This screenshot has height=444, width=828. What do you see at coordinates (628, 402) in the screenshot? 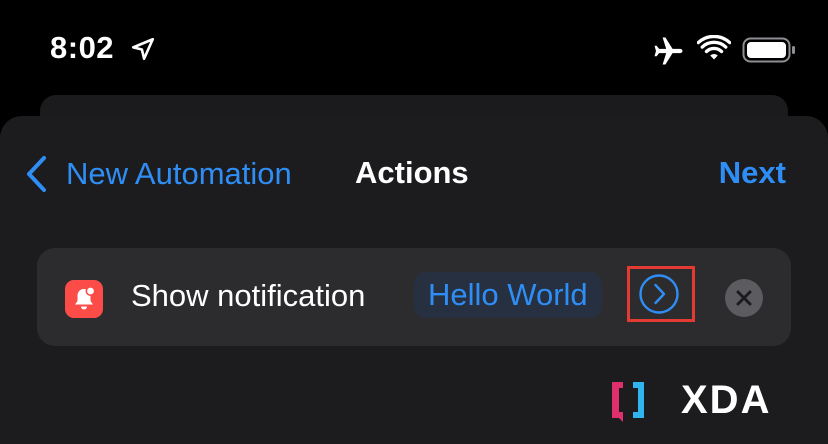
I see `xda-bracket-icon` at bounding box center [628, 402].